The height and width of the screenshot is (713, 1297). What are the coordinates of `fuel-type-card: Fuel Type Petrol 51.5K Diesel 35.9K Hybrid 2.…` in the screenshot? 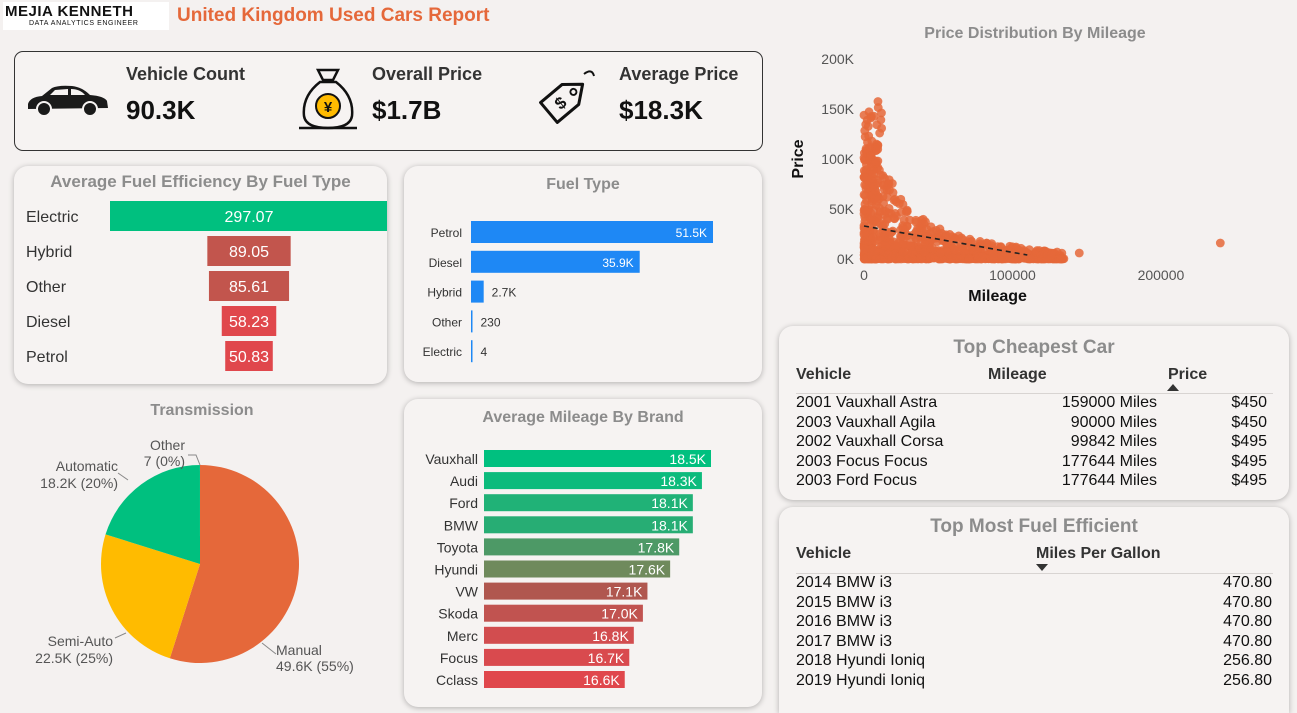 It's located at (583, 274).